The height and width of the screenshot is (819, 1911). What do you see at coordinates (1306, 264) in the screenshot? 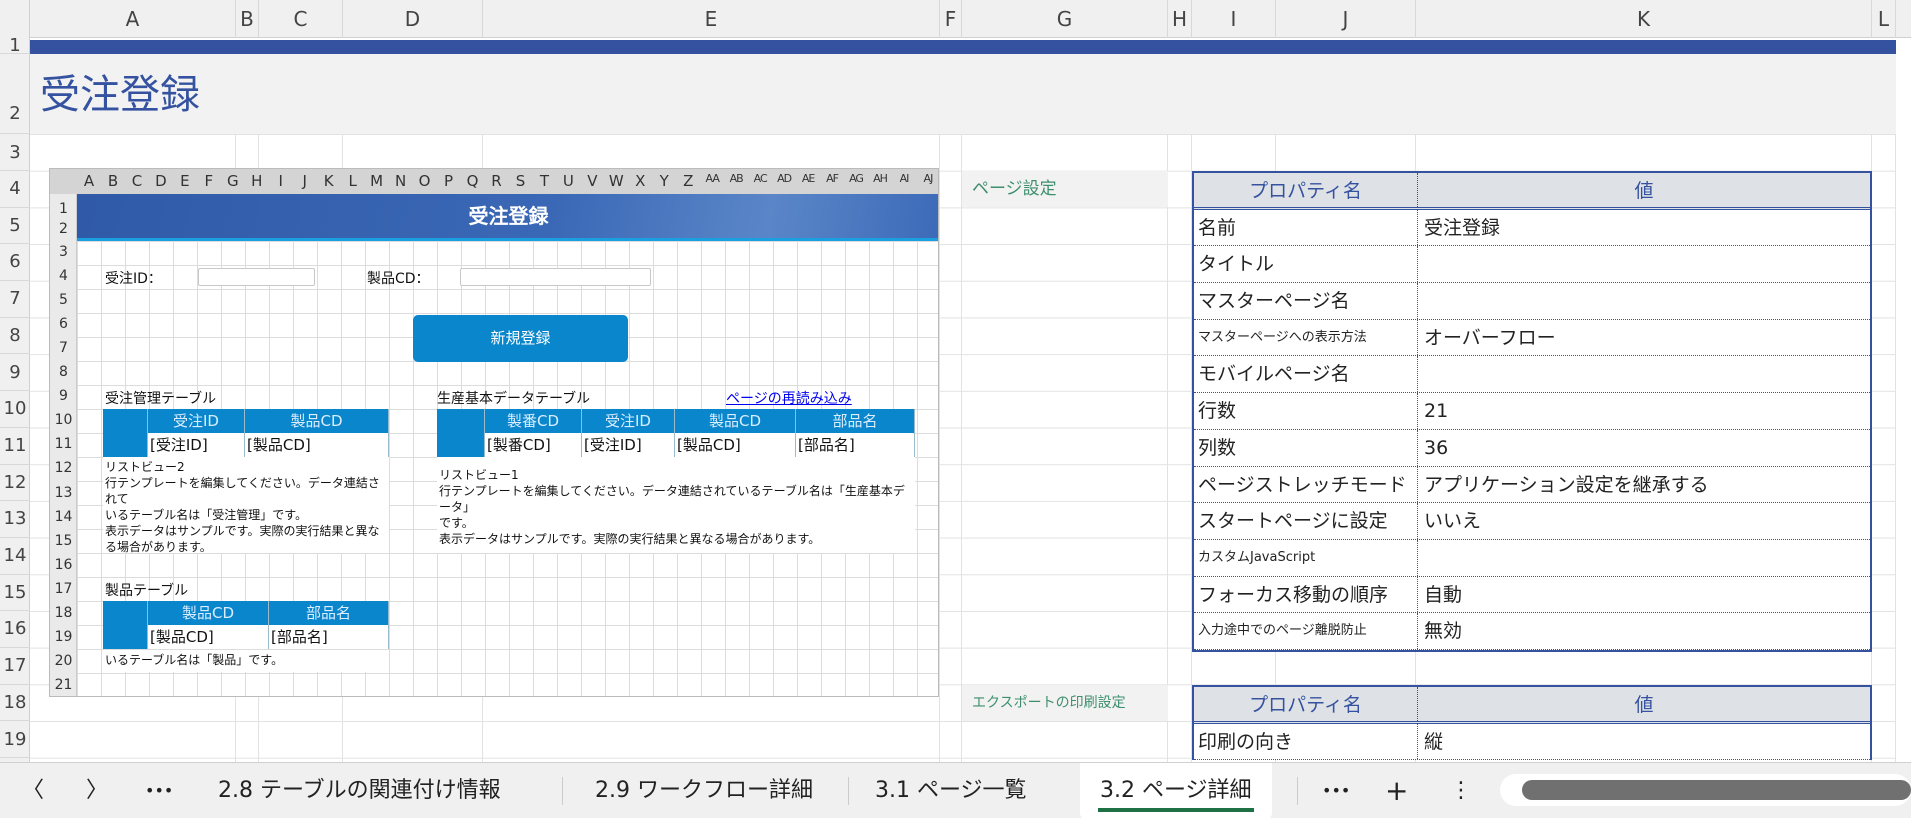
I see `property-name: タイトル` at bounding box center [1306, 264].